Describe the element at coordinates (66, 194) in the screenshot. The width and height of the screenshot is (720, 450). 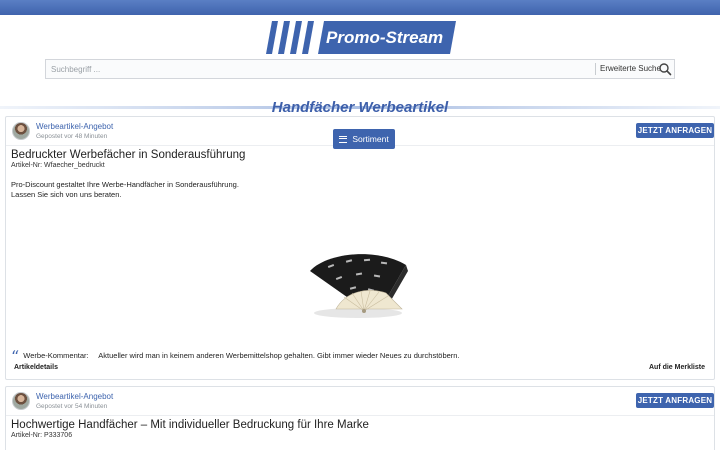
I see `description-line: Lassen Sie sich von uns beraten.` at that location.